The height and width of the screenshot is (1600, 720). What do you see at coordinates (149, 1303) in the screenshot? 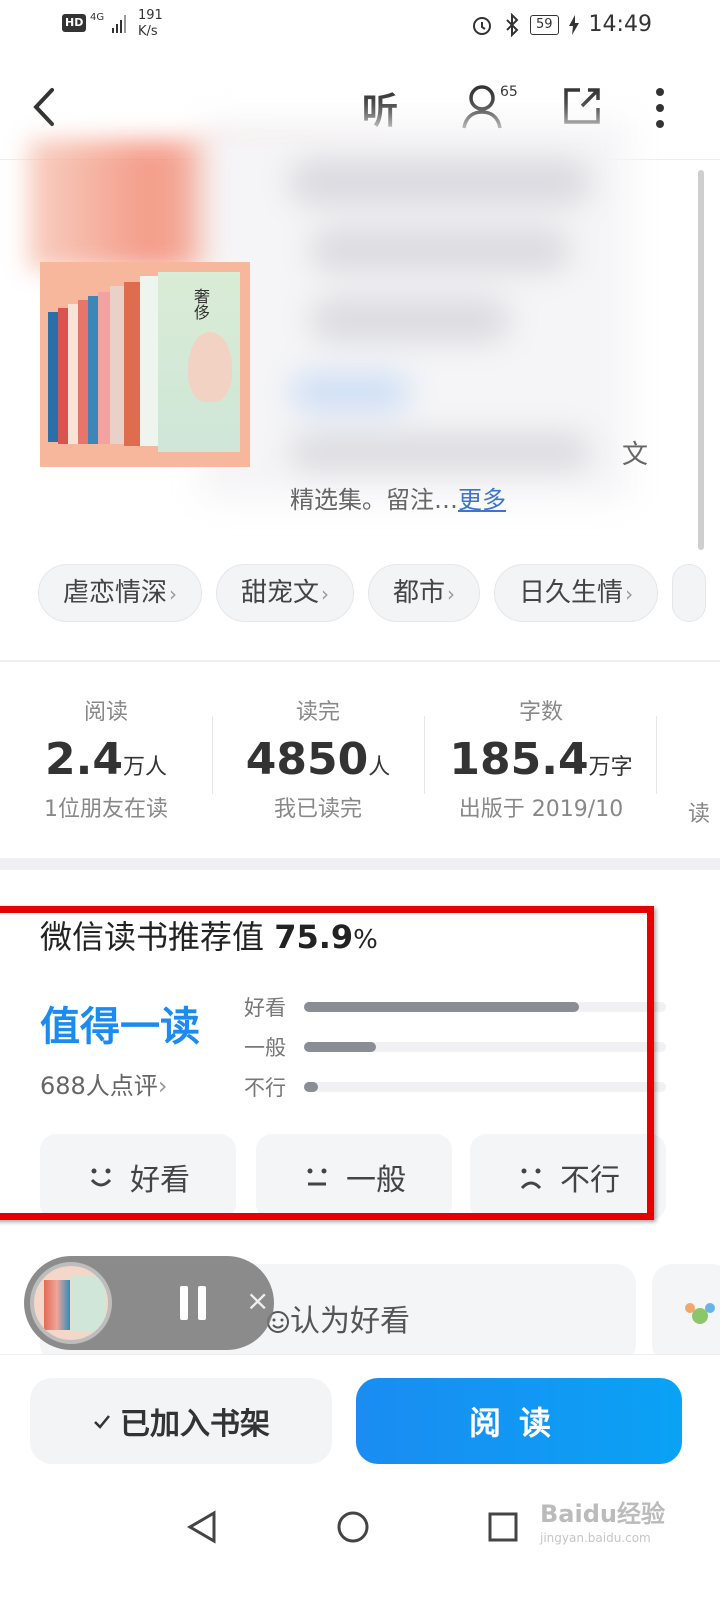
I see `floating-audio-player: ×` at bounding box center [149, 1303].